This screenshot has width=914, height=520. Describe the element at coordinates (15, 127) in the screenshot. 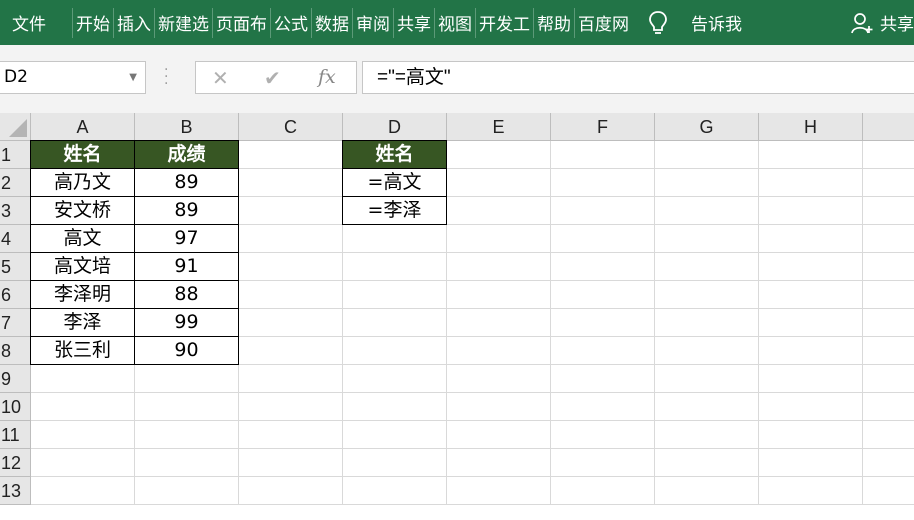

I see `select-all-corner` at that location.